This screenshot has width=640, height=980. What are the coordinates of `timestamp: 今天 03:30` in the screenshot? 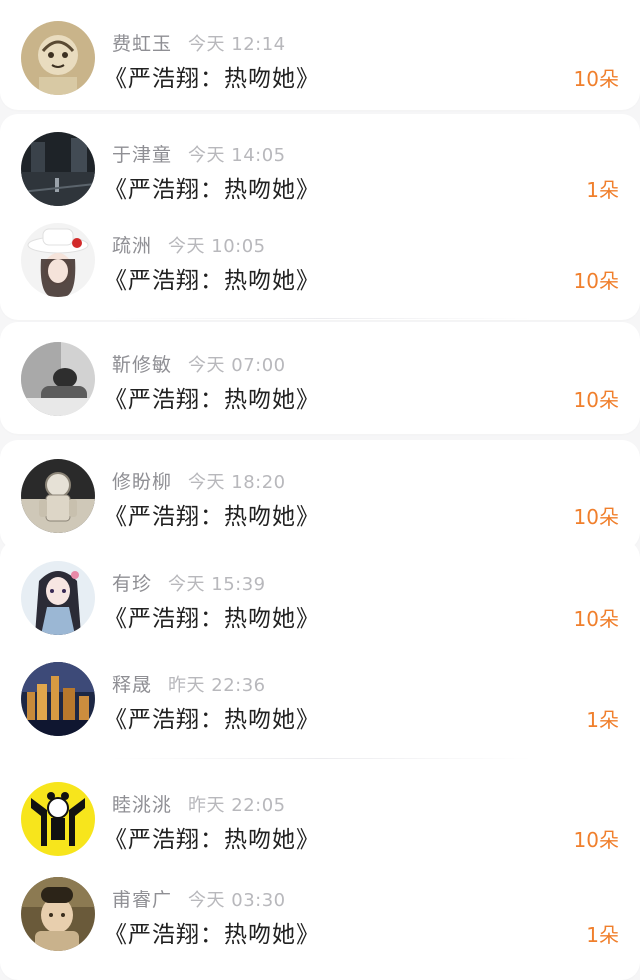 It's located at (237, 900).